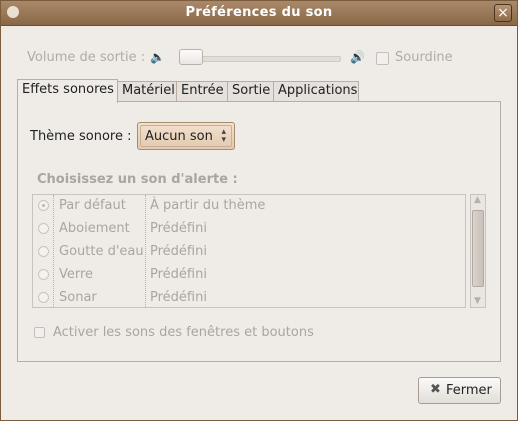  I want to click on close-button: ✖ Fermer, so click(459, 390).